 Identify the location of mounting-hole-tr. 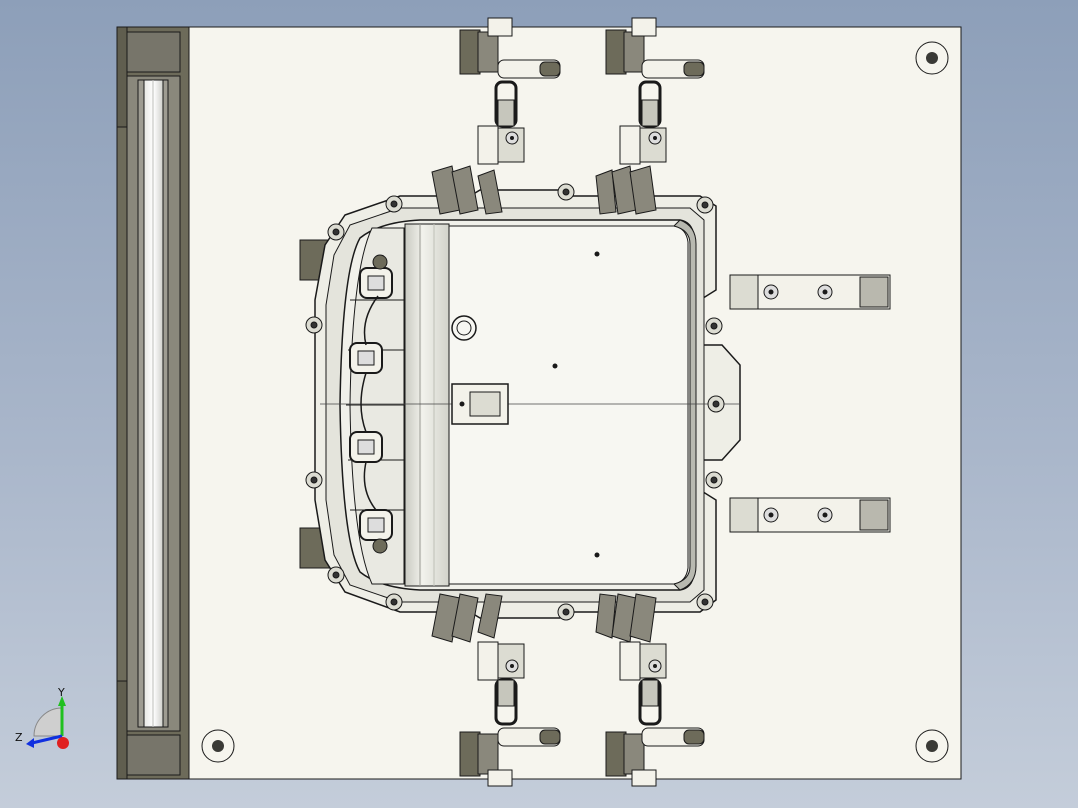
(932, 58).